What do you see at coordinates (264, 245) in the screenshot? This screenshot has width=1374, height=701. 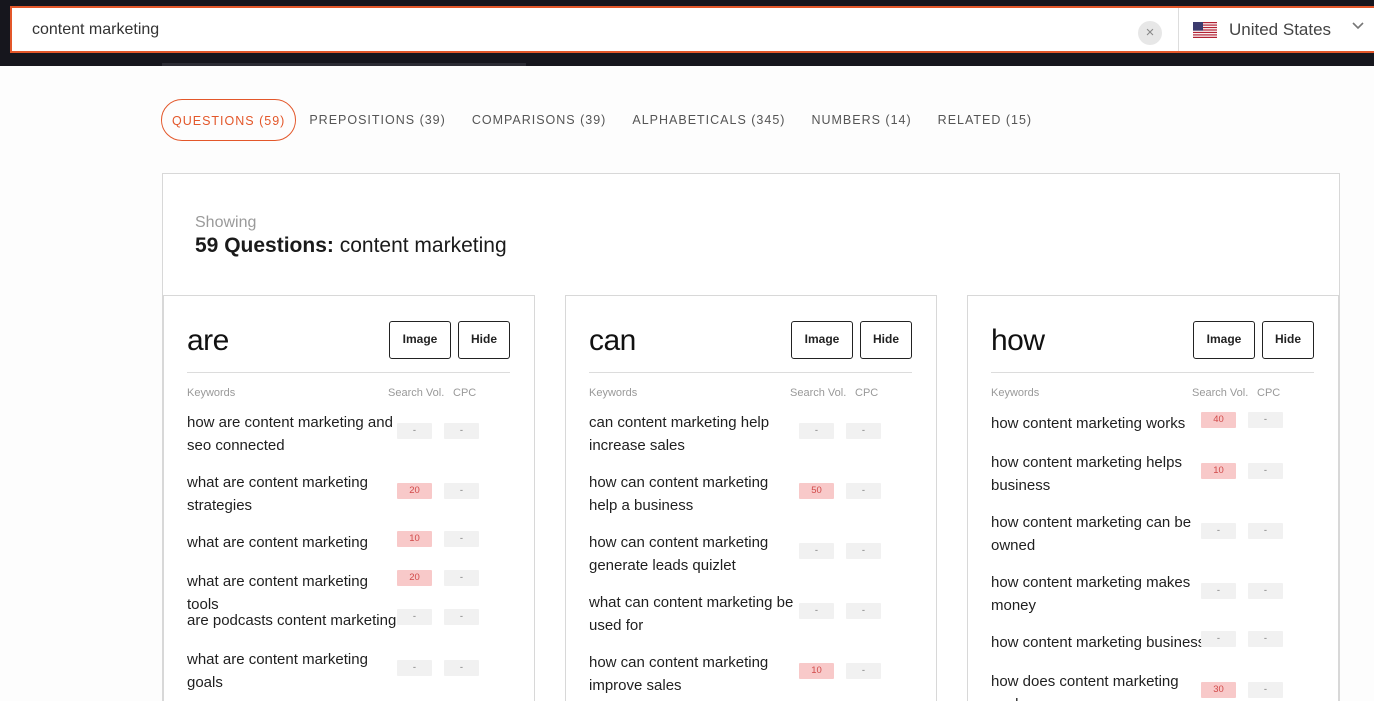 I see `results-count: 59 Questions:` at bounding box center [264, 245].